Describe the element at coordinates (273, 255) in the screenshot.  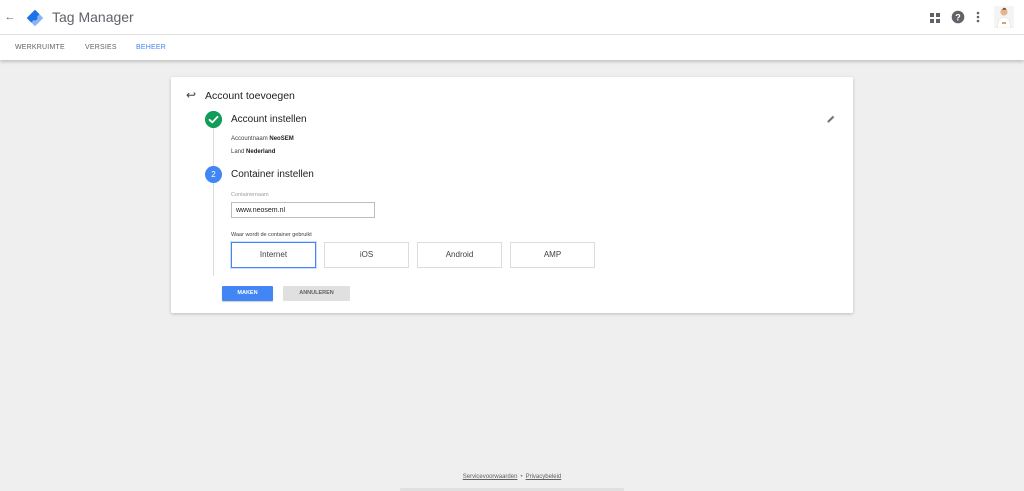
I see `platform-internet-button: Internet` at that location.